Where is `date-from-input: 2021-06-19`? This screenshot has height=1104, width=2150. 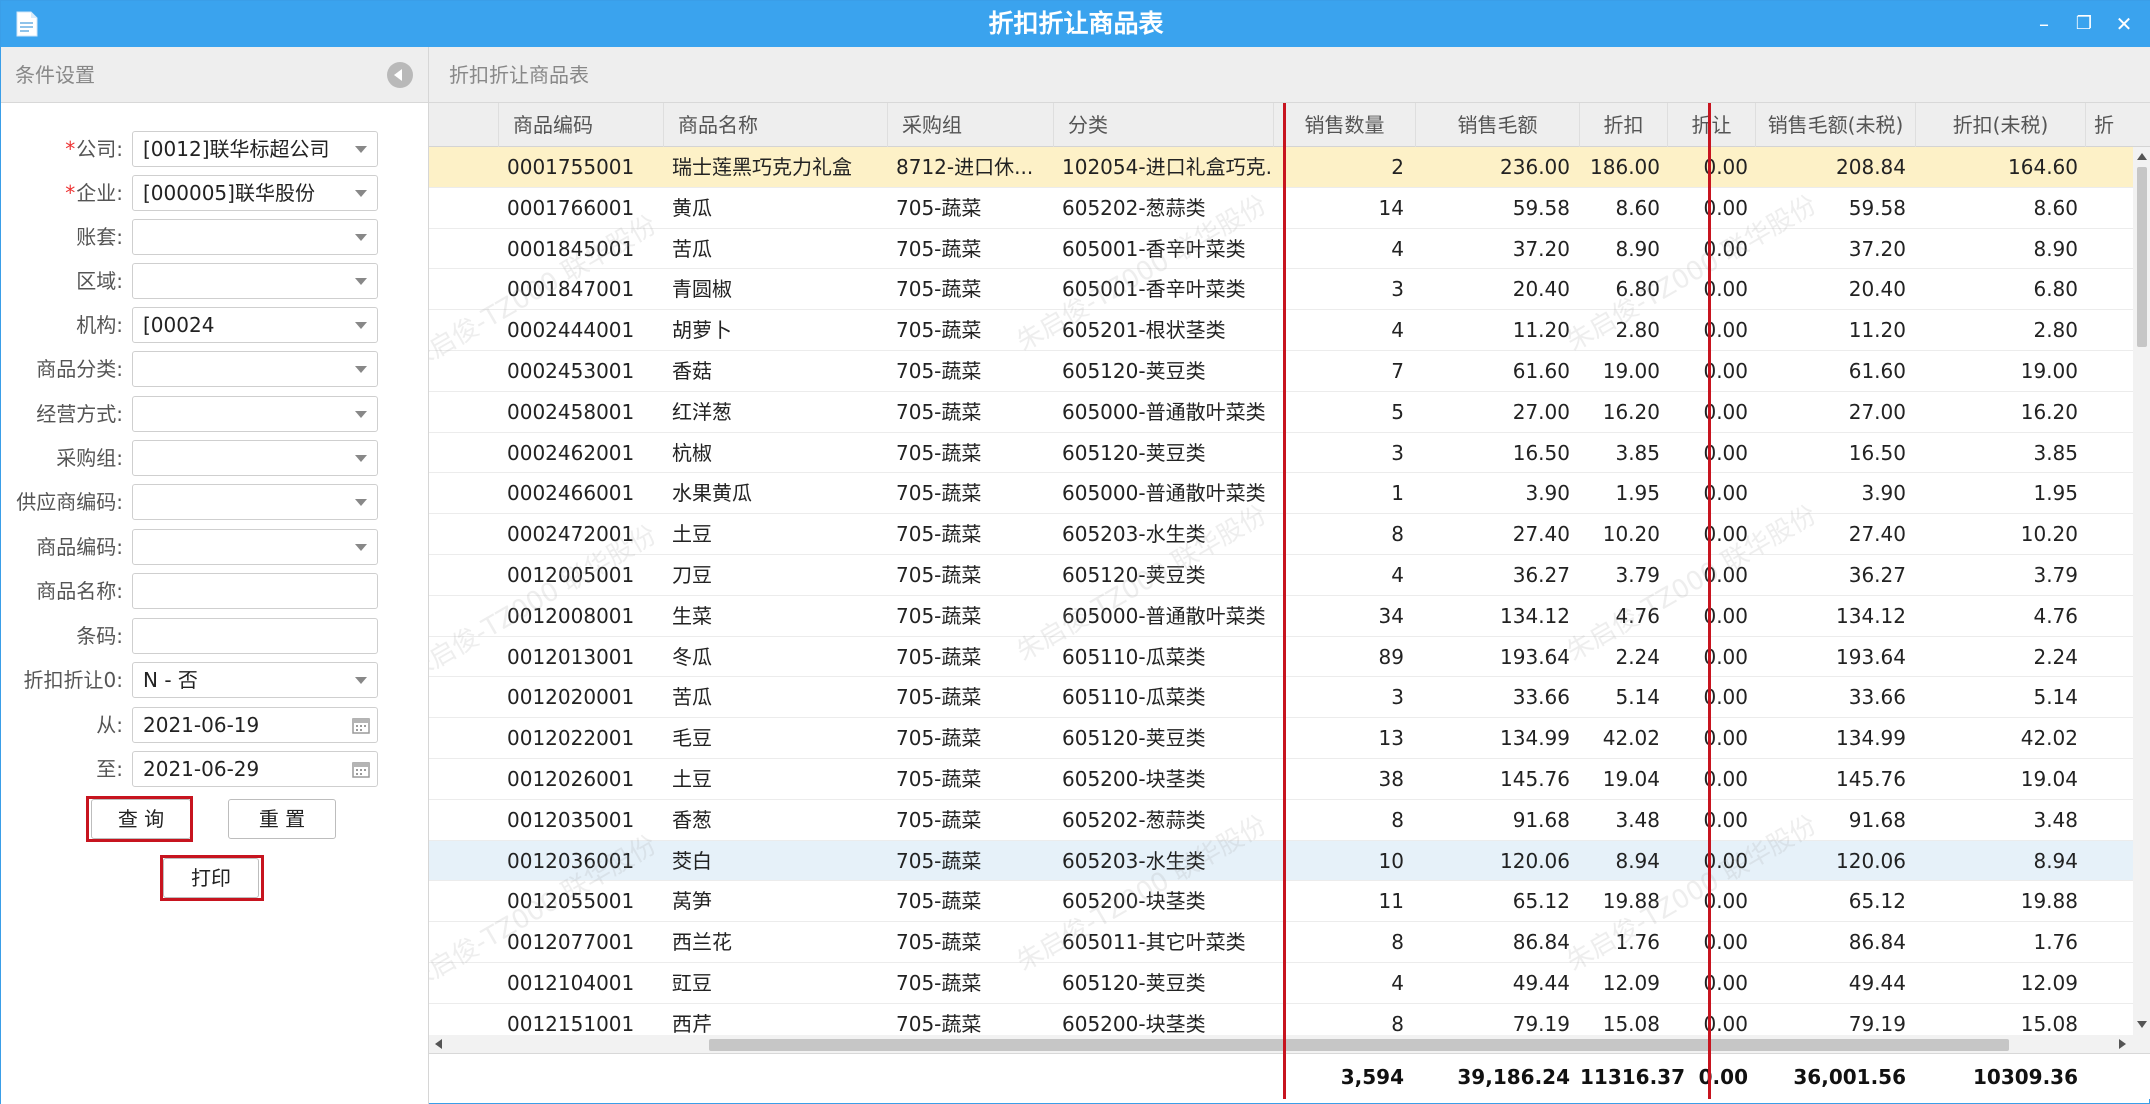
date-from-input: 2021-06-19 is located at coordinates (255, 725).